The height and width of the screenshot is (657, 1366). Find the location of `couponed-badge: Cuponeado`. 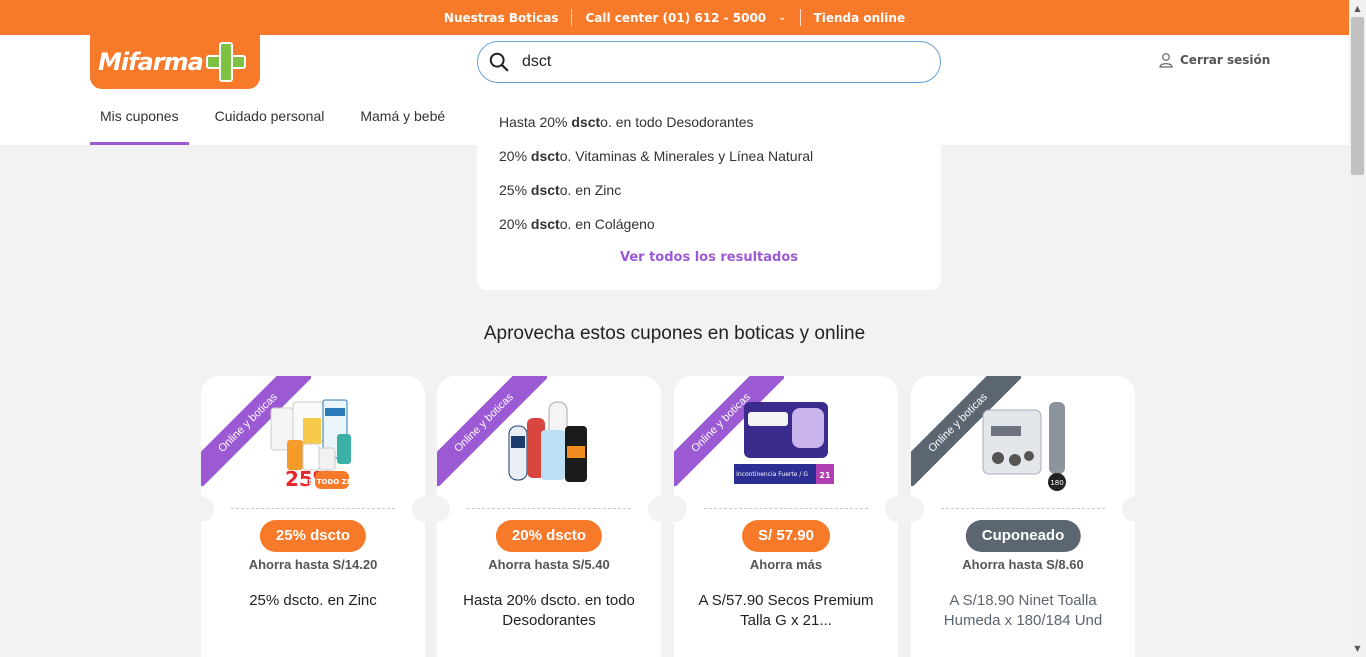

couponed-badge: Cuponeado is located at coordinates (1023, 536).